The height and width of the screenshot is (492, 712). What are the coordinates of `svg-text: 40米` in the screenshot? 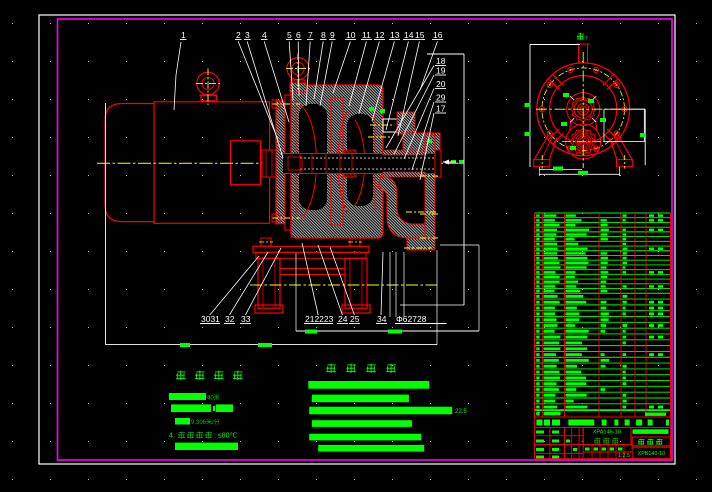 It's located at (213, 398).